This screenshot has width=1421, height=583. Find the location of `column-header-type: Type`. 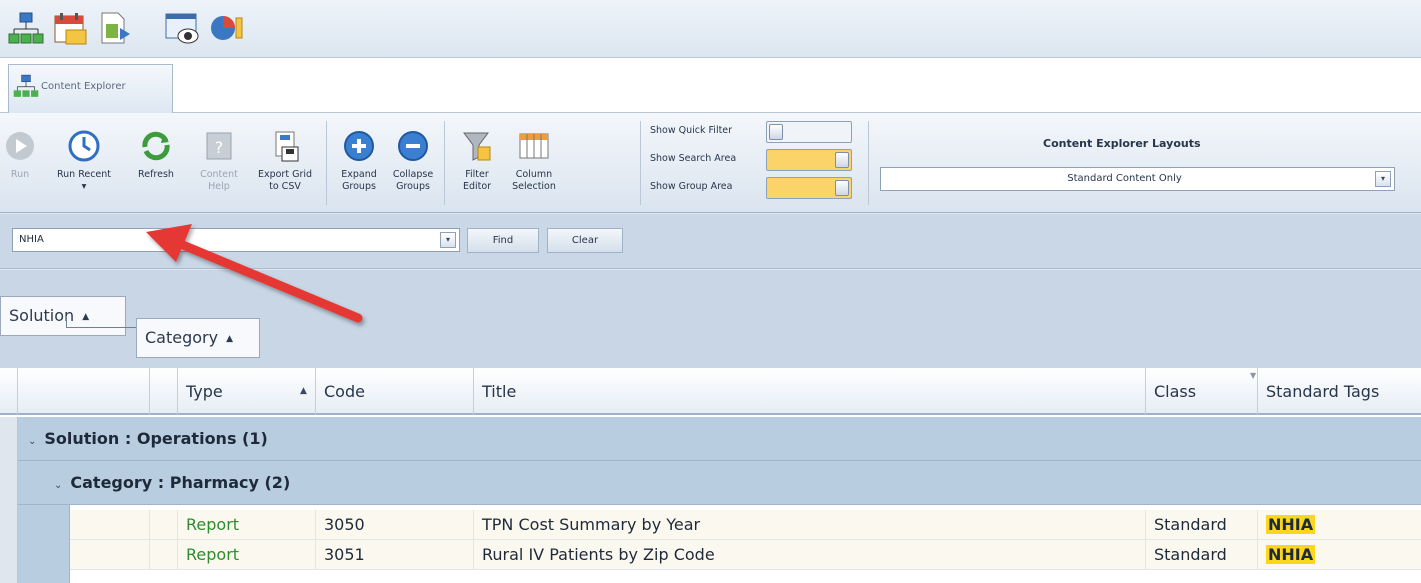

column-header-type: Type is located at coordinates (247, 391).